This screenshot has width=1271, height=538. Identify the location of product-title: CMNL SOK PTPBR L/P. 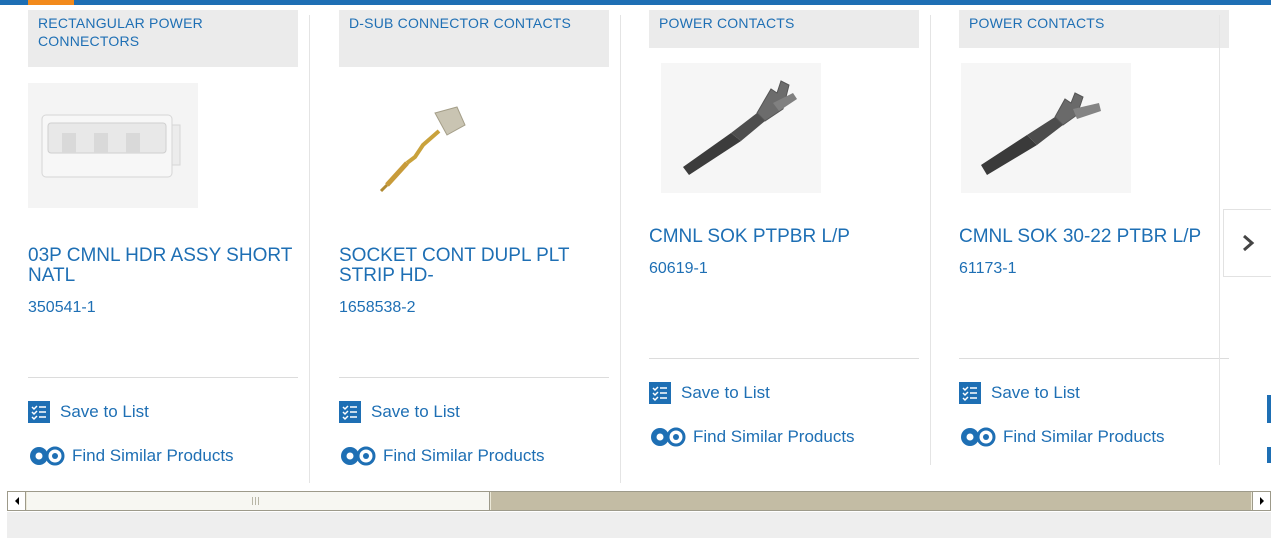
(784, 237).